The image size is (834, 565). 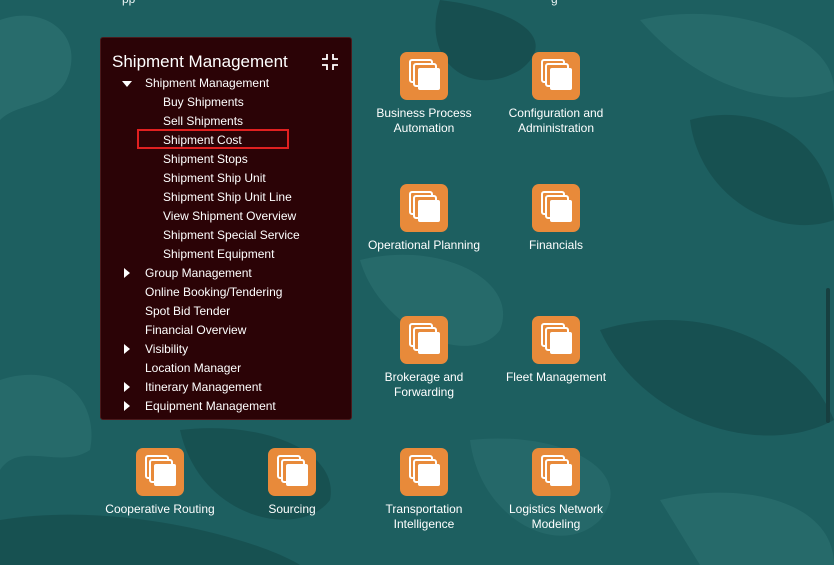 I want to click on tile-label: Cooperative Routing, so click(x=160, y=509).